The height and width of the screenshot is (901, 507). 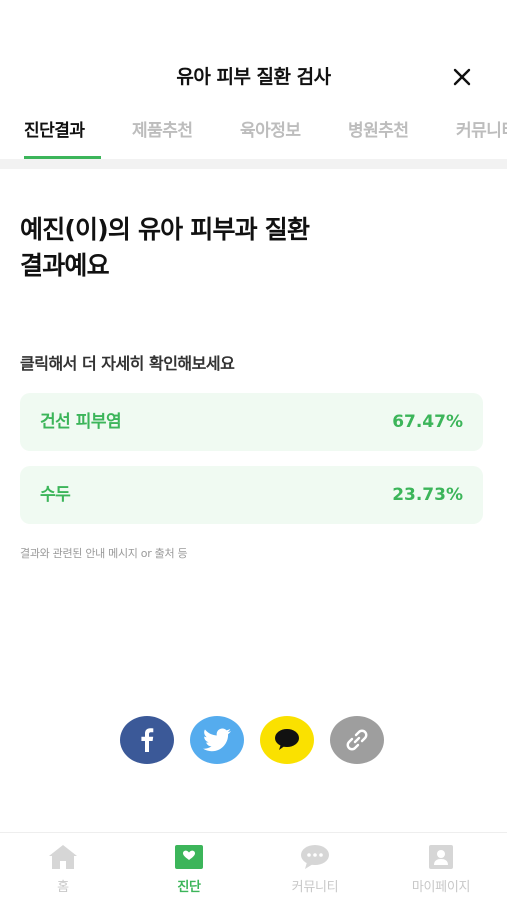 I want to click on tab-bar: 진단결과 제품추천 육아정보 병원추천 커뮤니티, so click(x=253, y=134).